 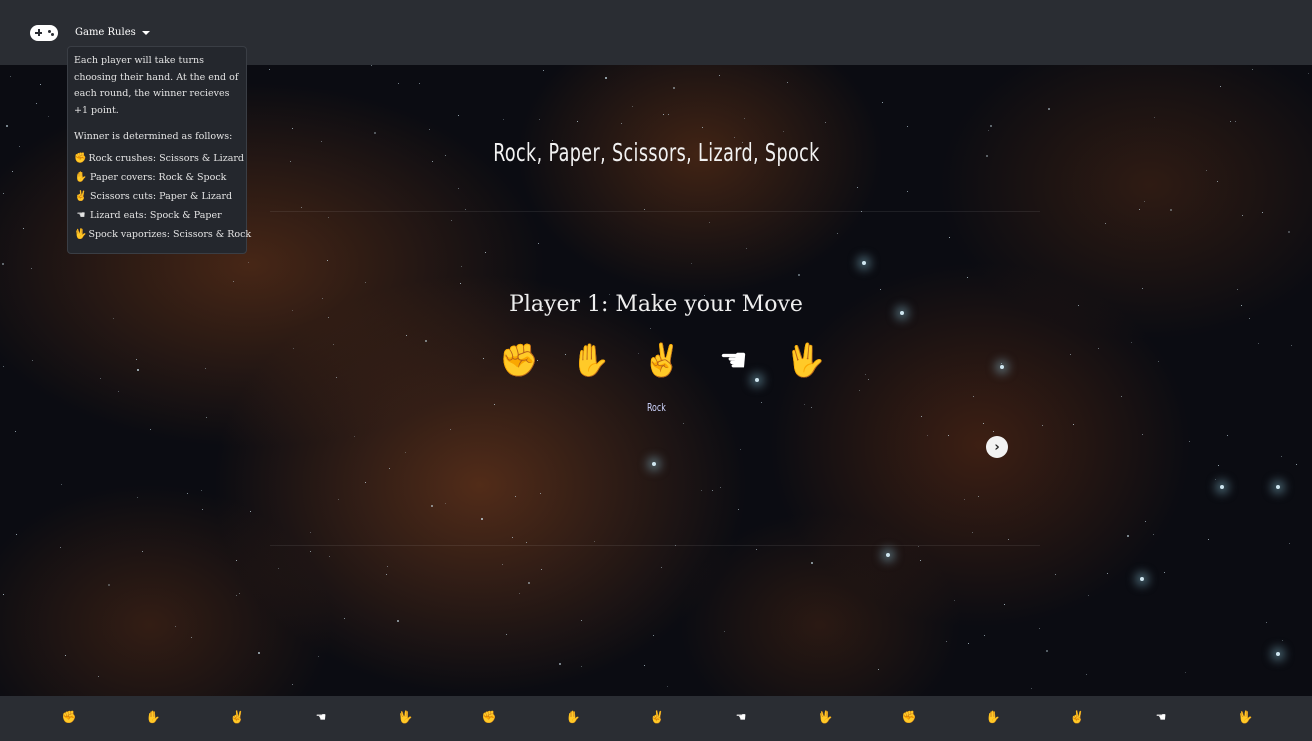 I want to click on chevron-right-icon: ›, so click(x=997, y=447).